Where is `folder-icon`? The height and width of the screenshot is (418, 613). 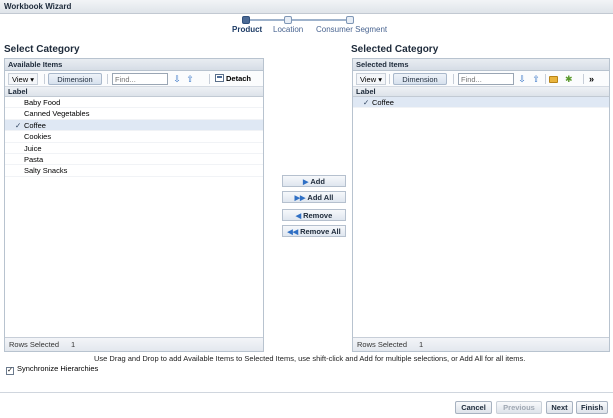
folder-icon is located at coordinates (553, 81).